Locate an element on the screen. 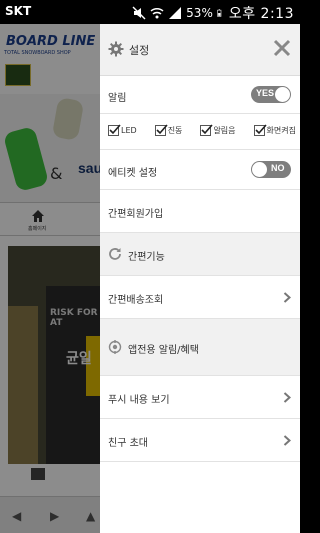 The image size is (320, 533). app-benefits-label: 앱전용 알림/혜택 is located at coordinates (163, 350).